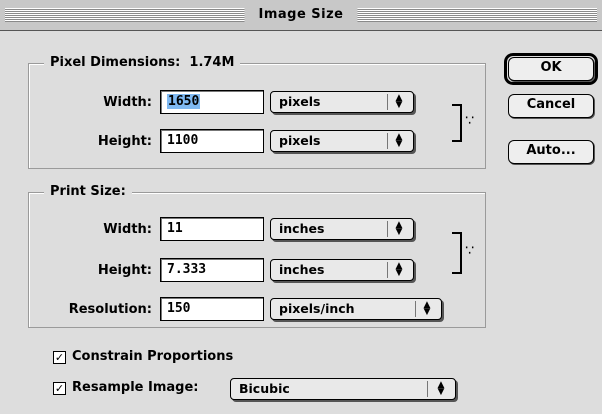 The image size is (602, 414). I want to click on print-width-value: 11, so click(175, 228).